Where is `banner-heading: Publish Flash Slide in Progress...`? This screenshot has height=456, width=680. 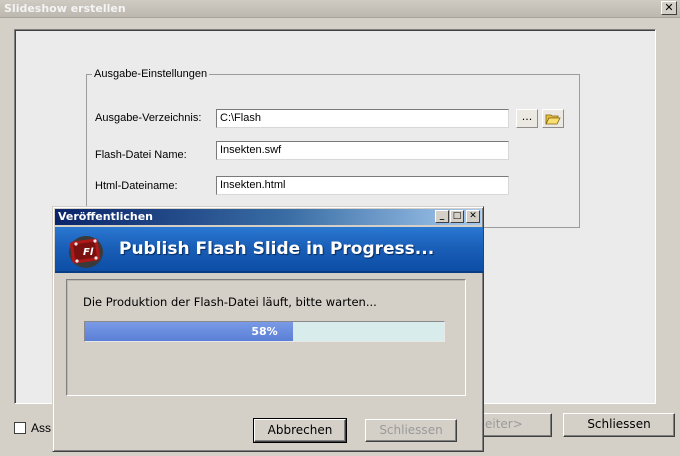 banner-heading: Publish Flash Slide in Progress... is located at coordinates (277, 249).